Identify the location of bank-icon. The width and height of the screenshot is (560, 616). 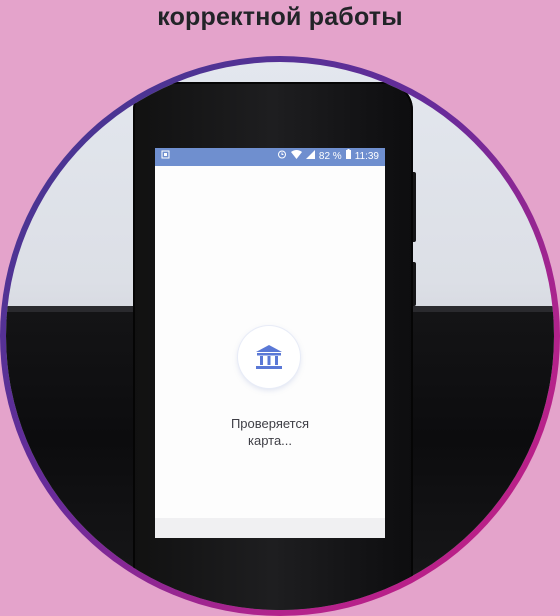
(269, 357).